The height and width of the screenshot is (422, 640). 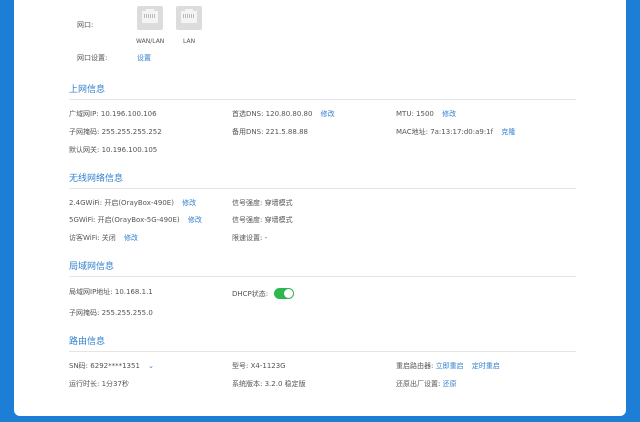 What do you see at coordinates (405, 114) in the screenshot?
I see `mtu-label: MTU:` at bounding box center [405, 114].